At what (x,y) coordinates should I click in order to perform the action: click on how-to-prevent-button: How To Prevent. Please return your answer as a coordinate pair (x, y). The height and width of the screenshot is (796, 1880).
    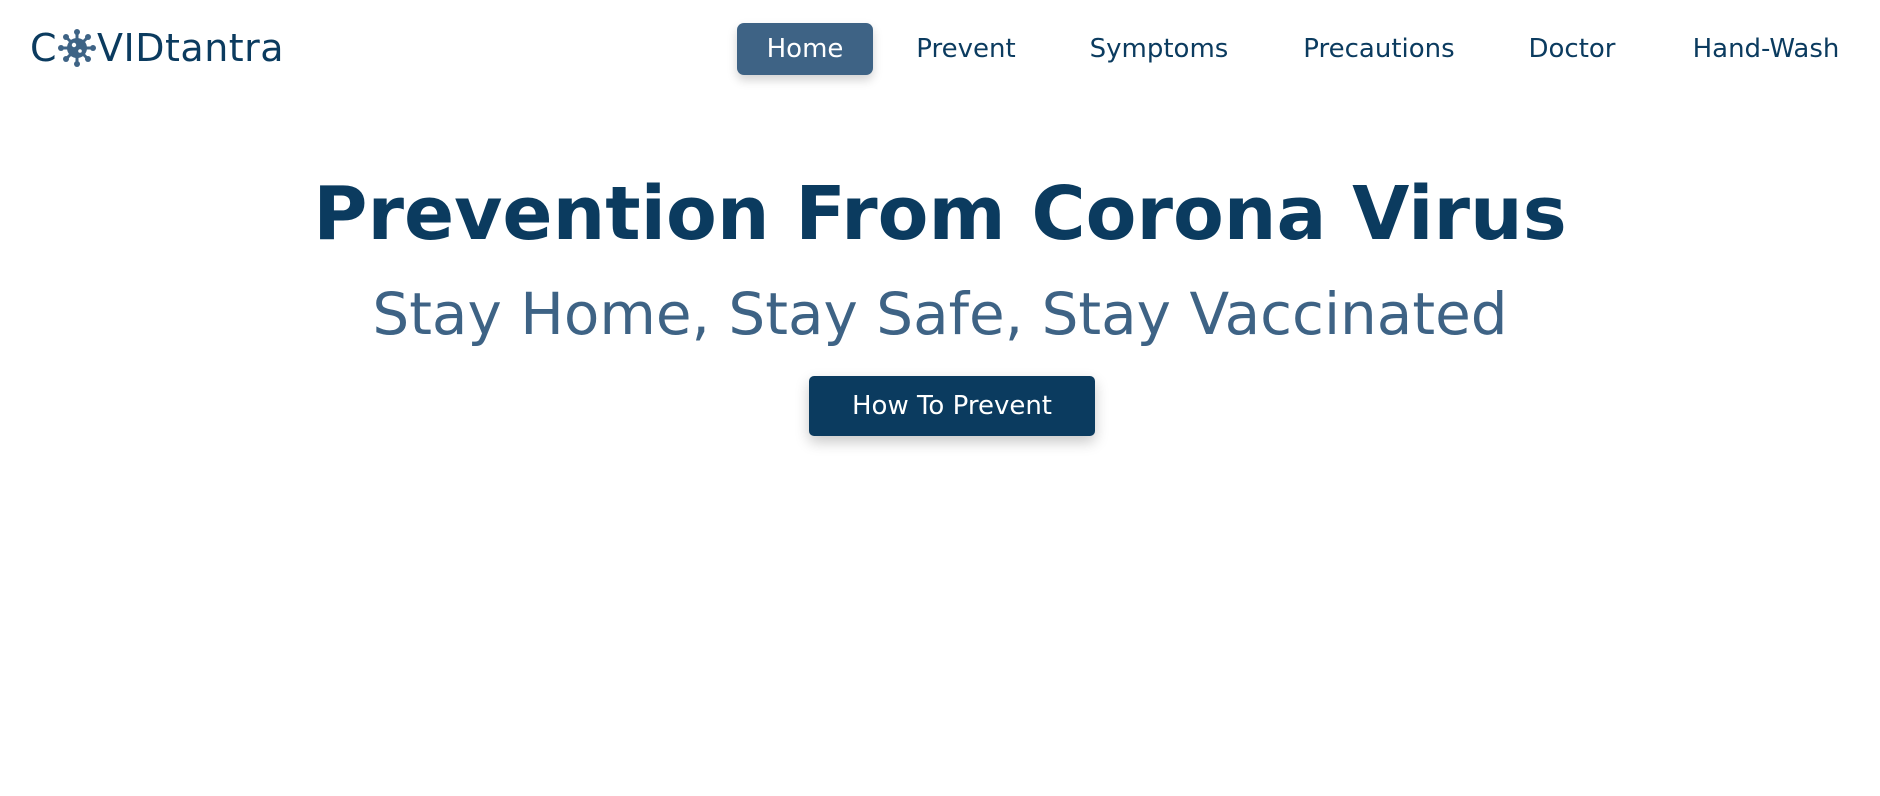
    Looking at the image, I should click on (952, 406).